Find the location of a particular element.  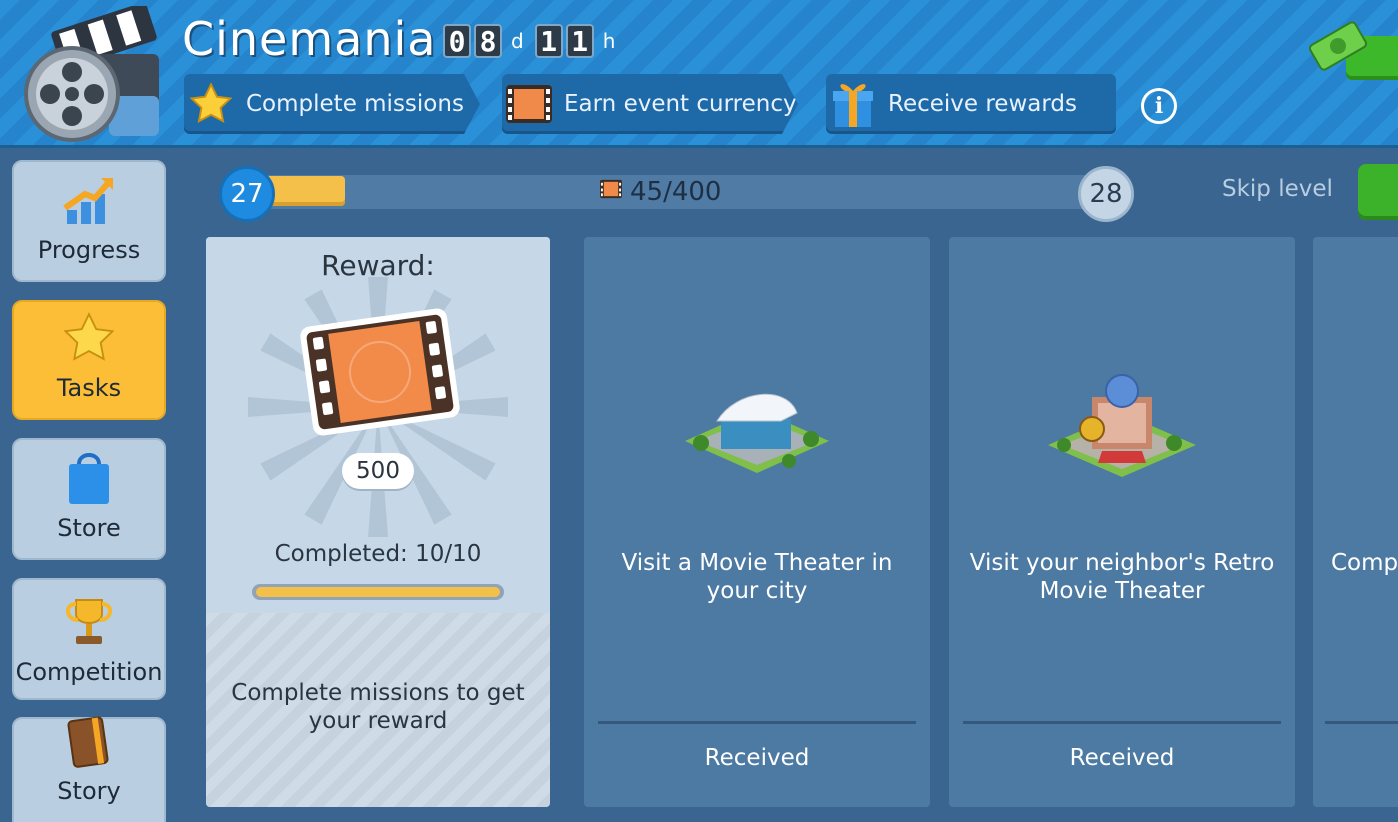

reward-amount-badge: 500 is located at coordinates (378, 471).